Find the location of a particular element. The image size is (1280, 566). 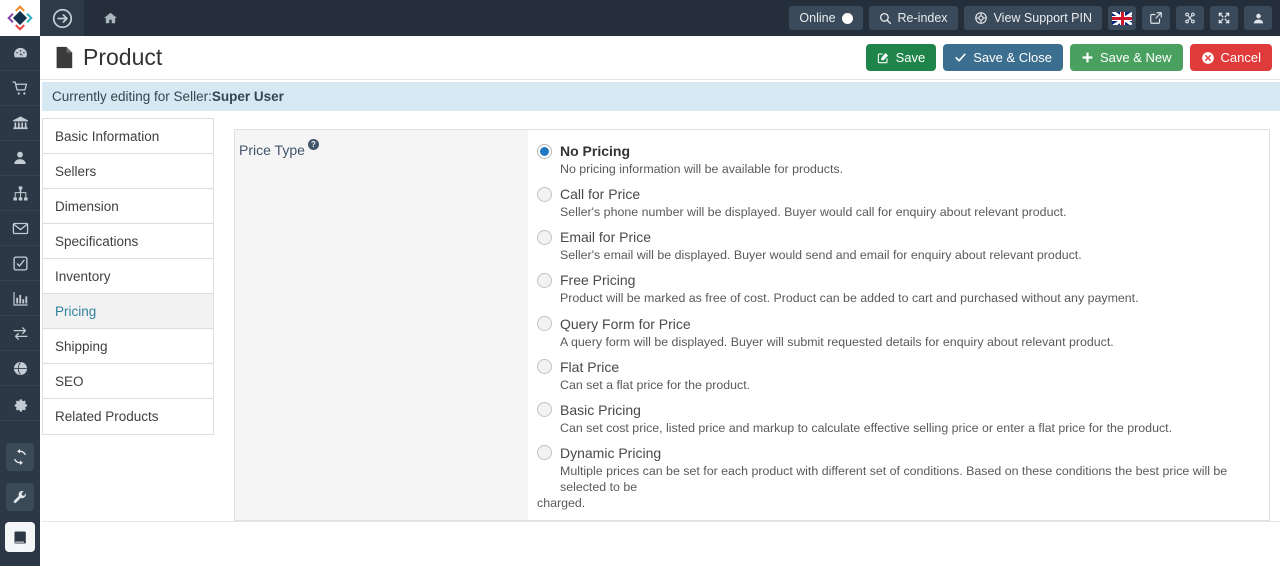

tab-label: Basic Information is located at coordinates (107, 136).